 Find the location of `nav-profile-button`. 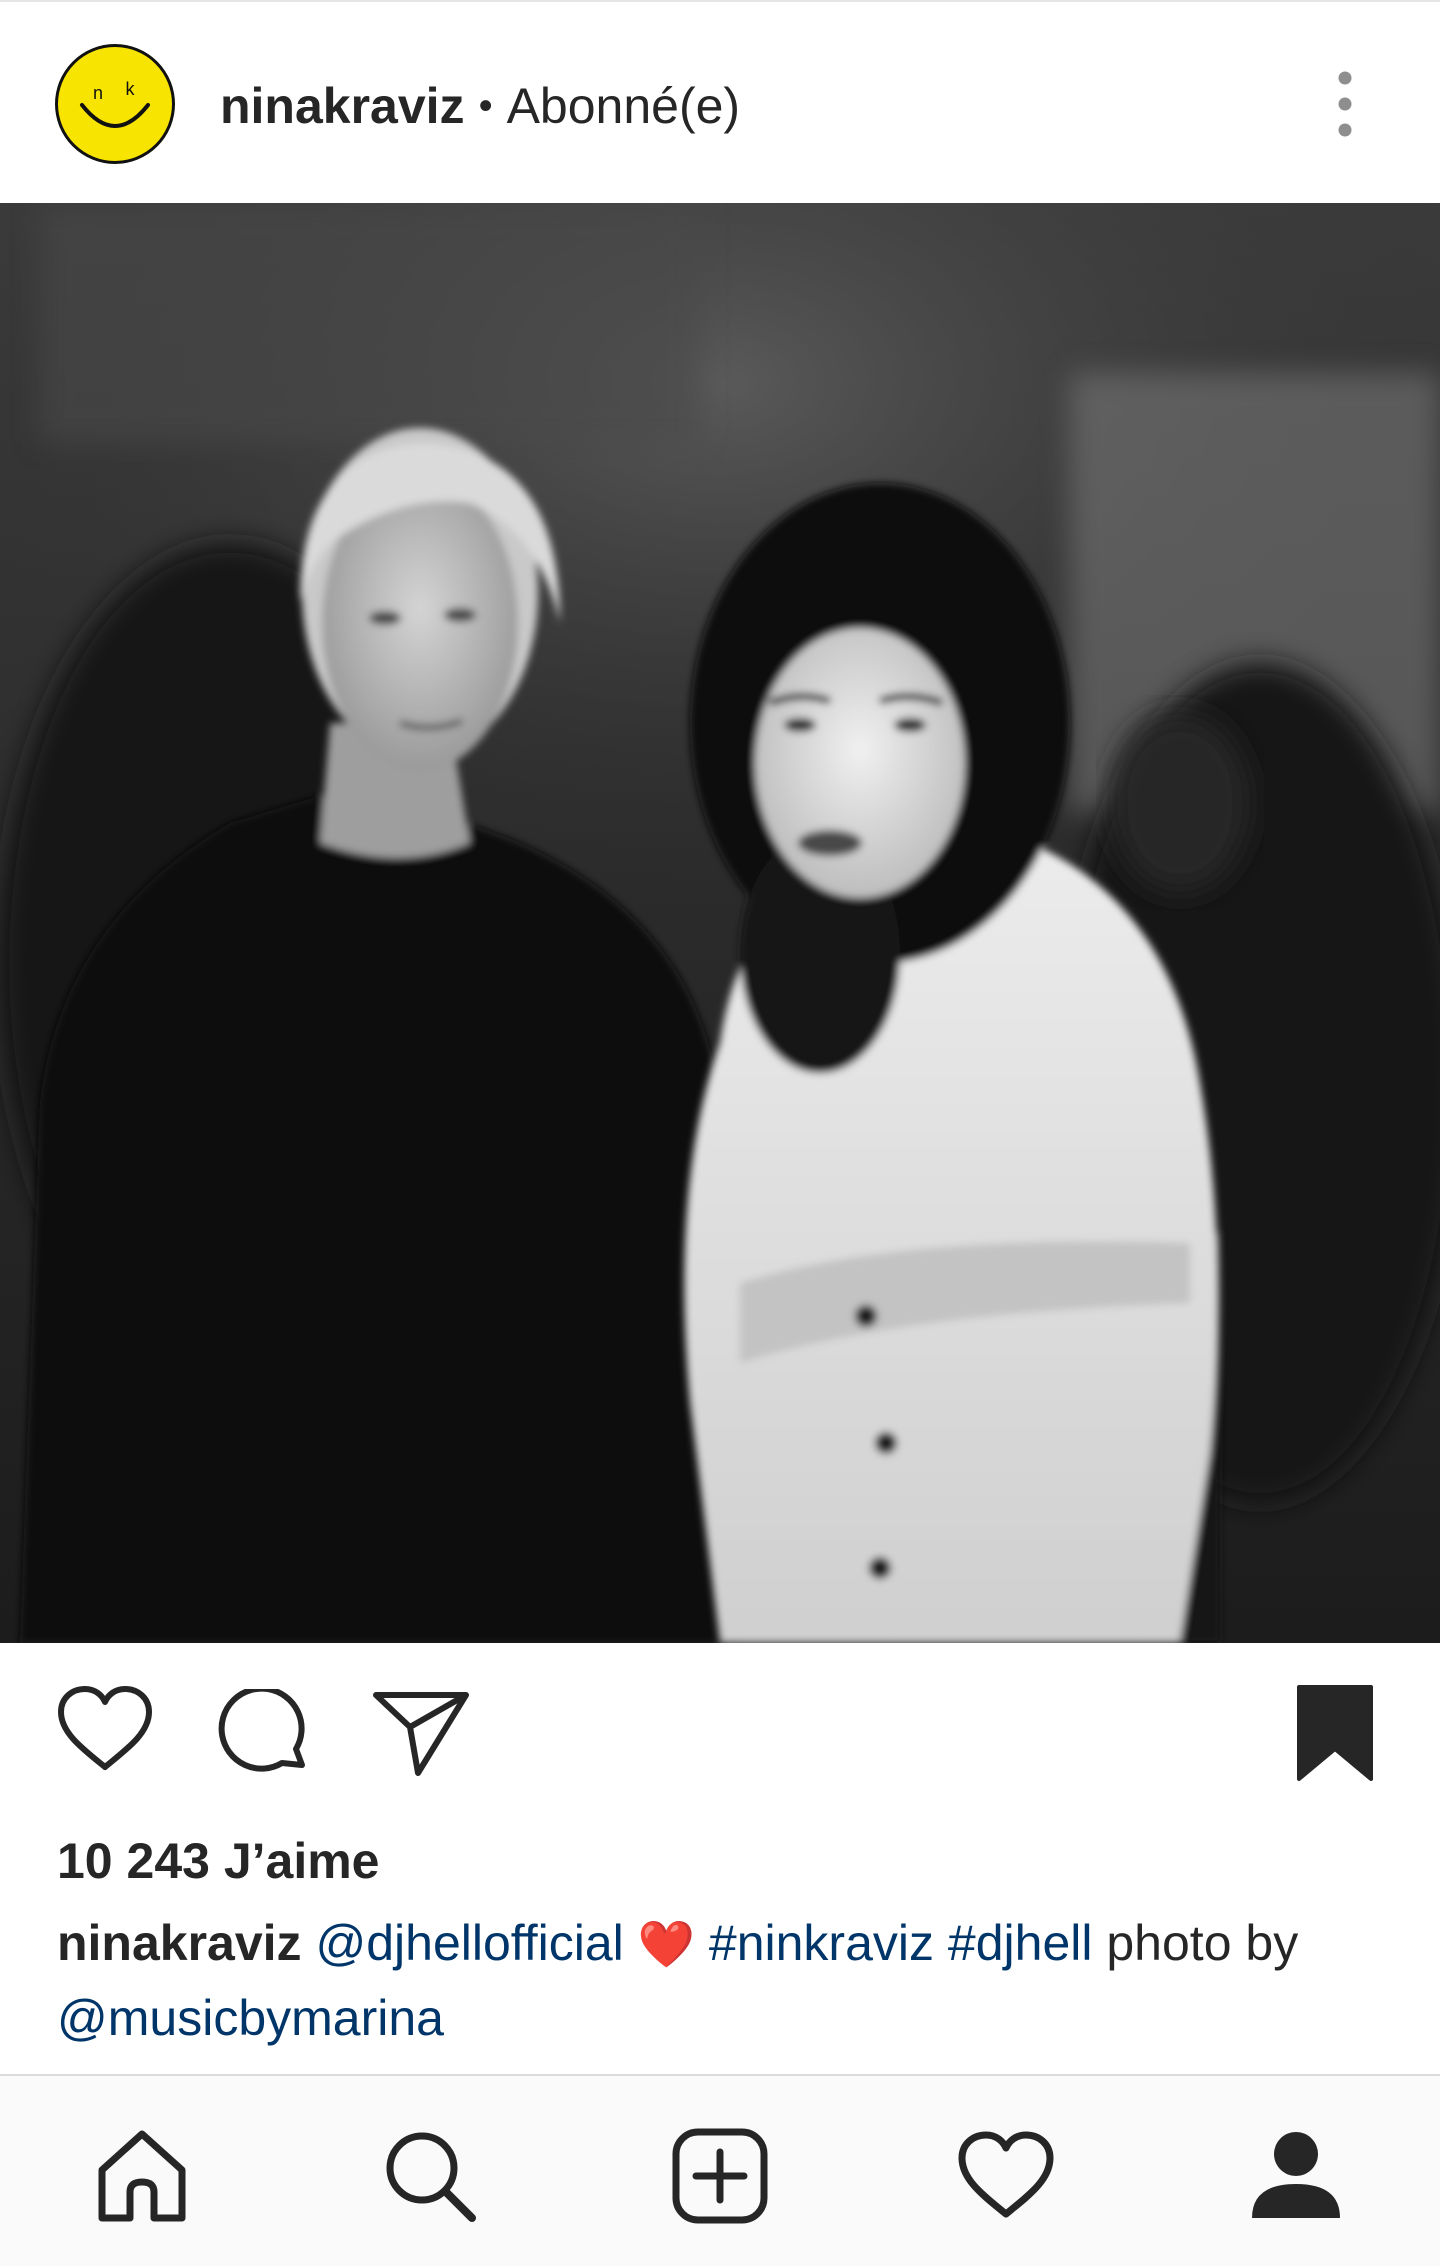

nav-profile-button is located at coordinates (1296, 2176).